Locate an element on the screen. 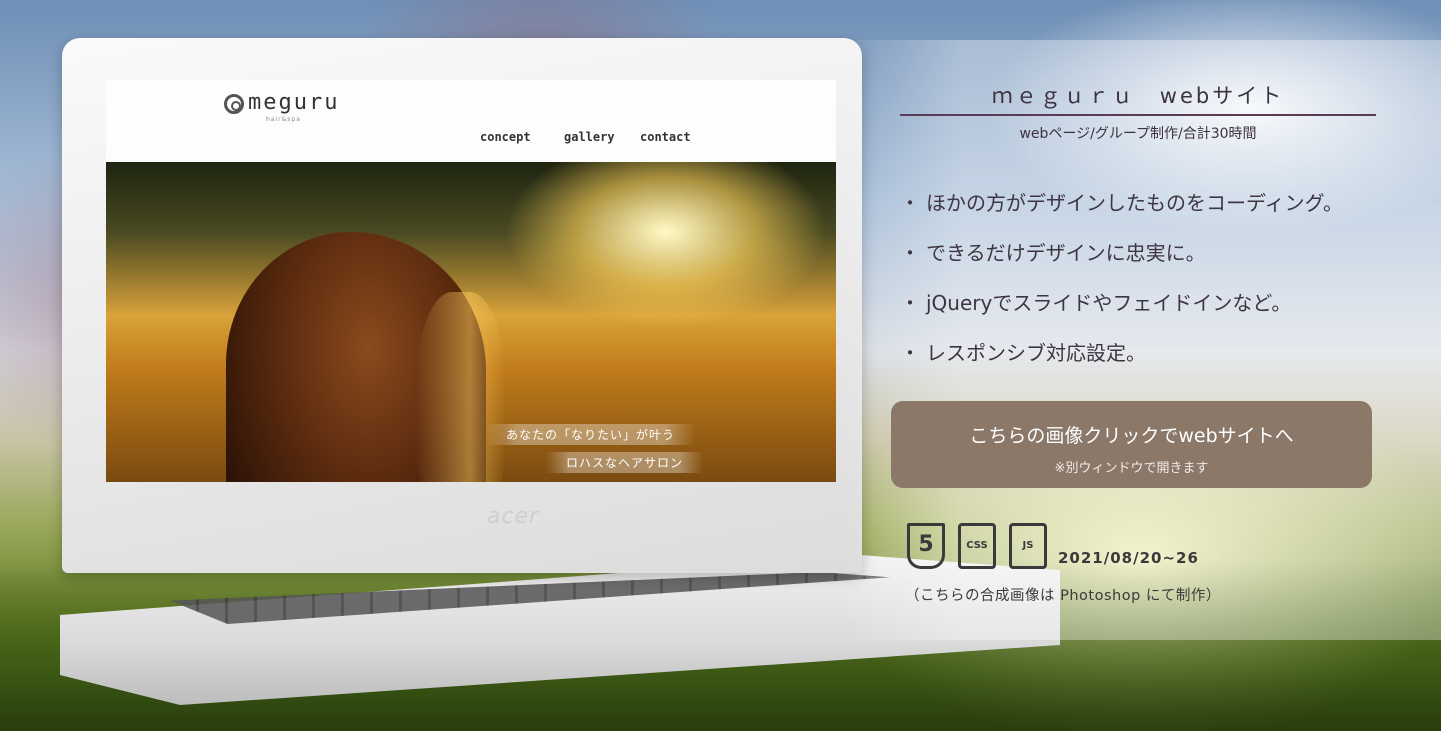 The image size is (1441, 731). html5-icon: 5 is located at coordinates (926, 546).